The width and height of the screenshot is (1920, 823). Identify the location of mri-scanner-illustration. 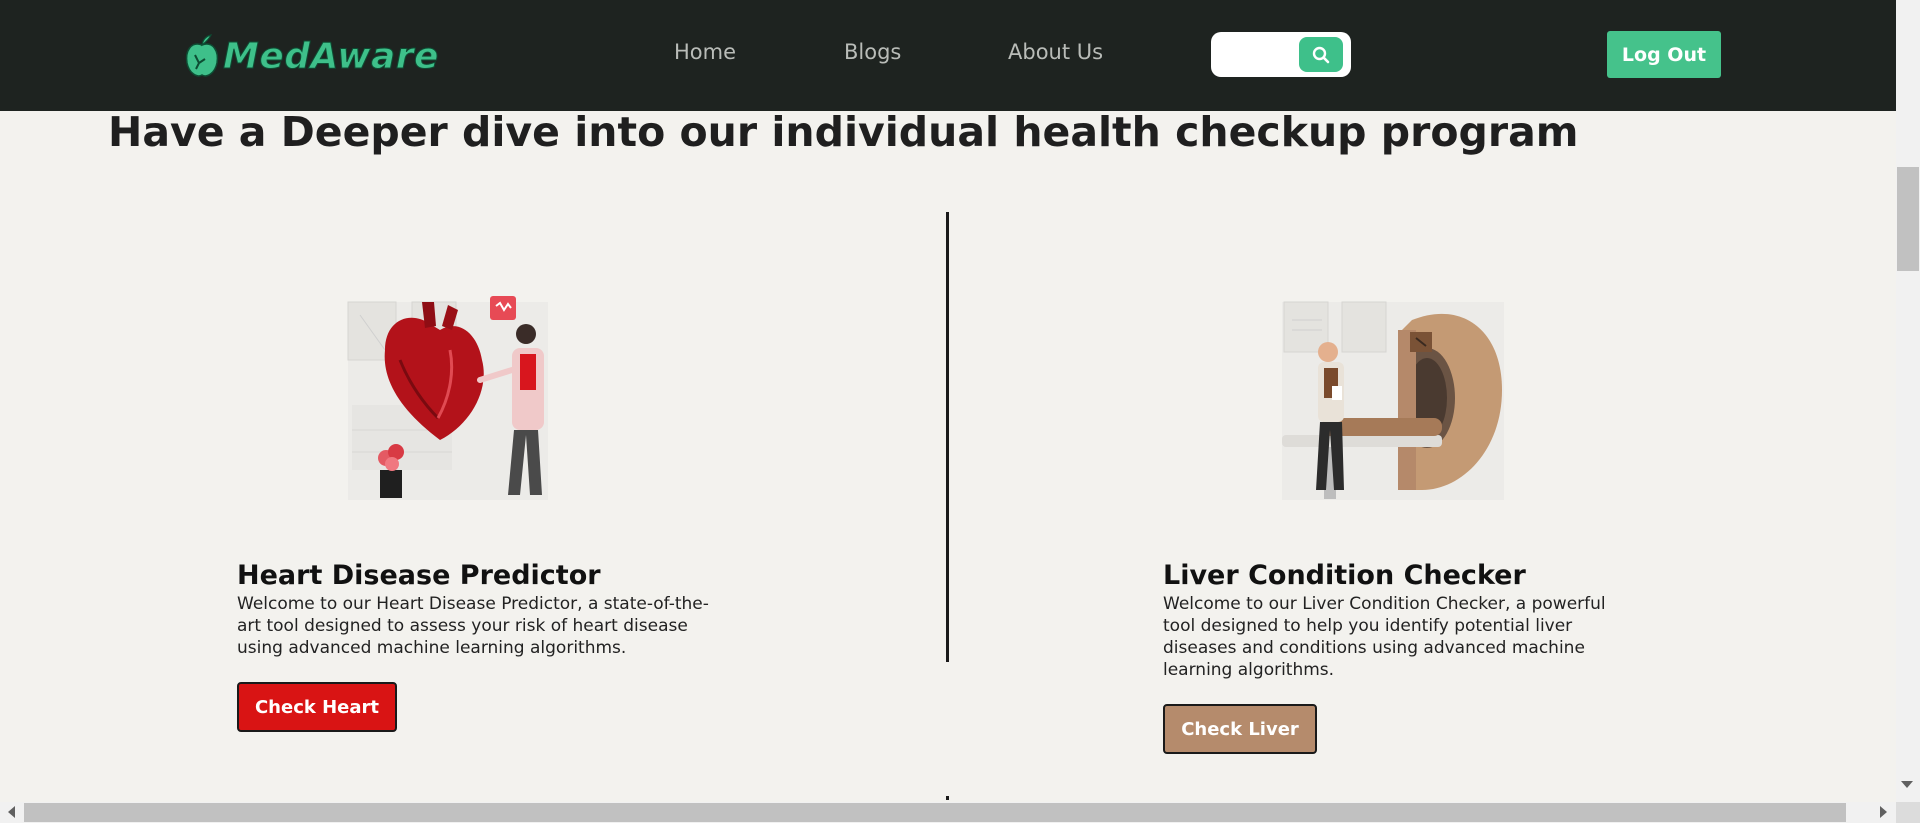
(1393, 400).